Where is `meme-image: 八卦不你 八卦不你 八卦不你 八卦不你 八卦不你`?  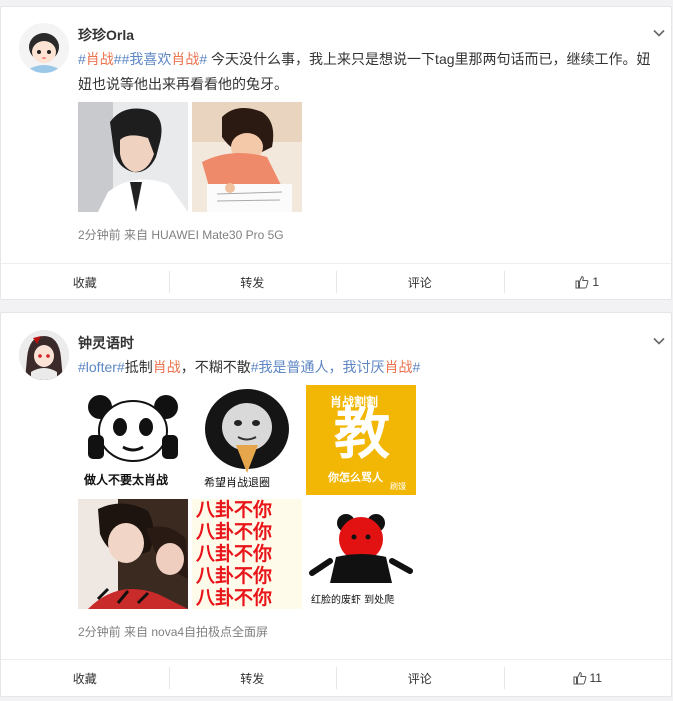
meme-image: 八卦不你 八卦不你 八卦不你 八卦不你 八卦不你 is located at coordinates (247, 554).